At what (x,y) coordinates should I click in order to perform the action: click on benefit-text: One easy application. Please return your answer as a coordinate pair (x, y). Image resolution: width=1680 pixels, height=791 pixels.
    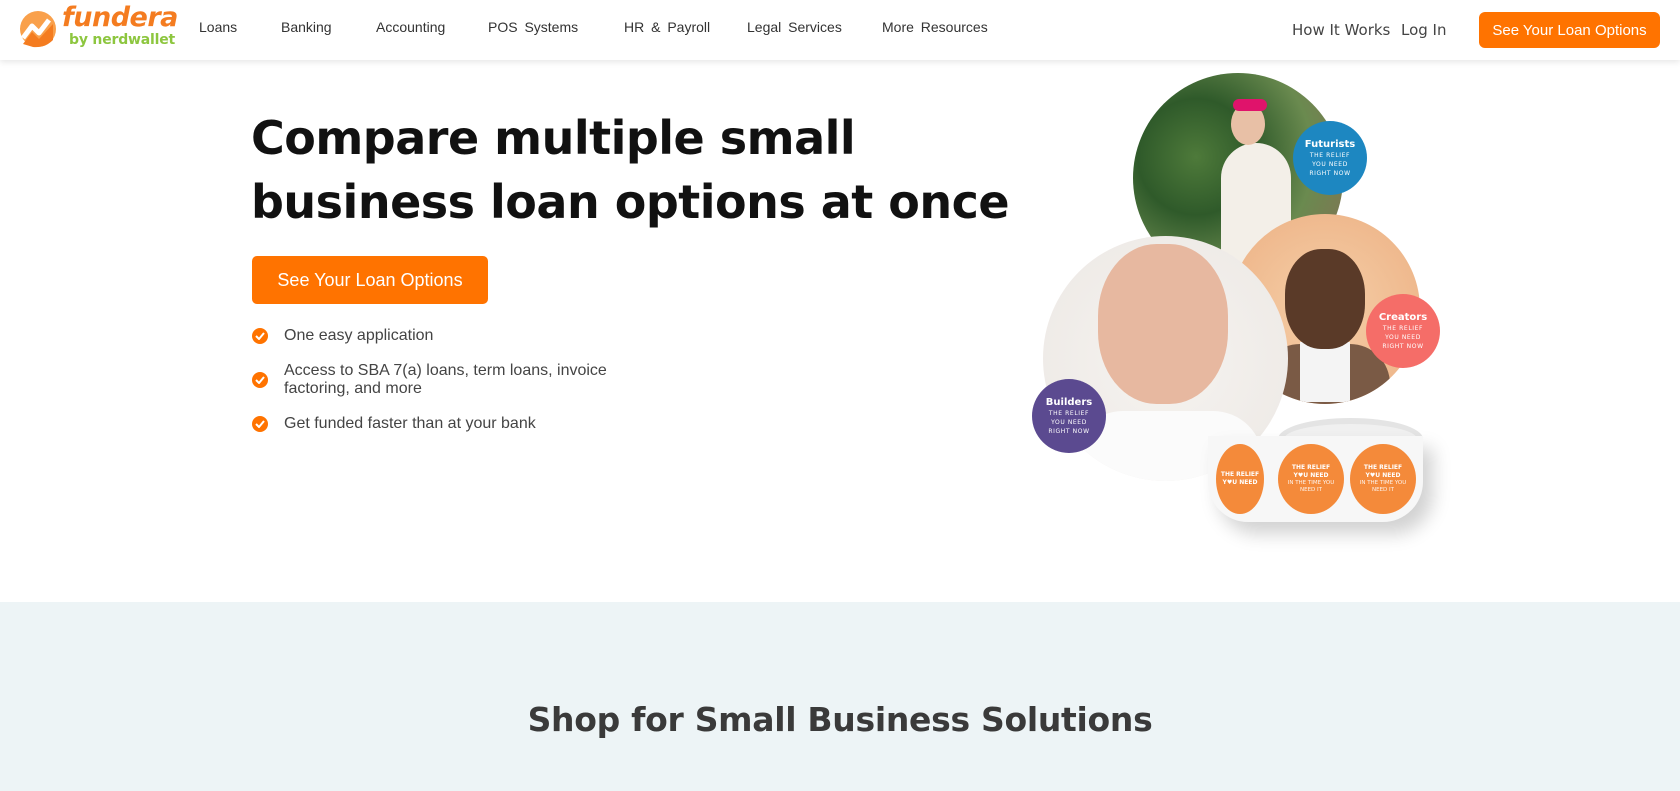
    Looking at the image, I should click on (359, 335).